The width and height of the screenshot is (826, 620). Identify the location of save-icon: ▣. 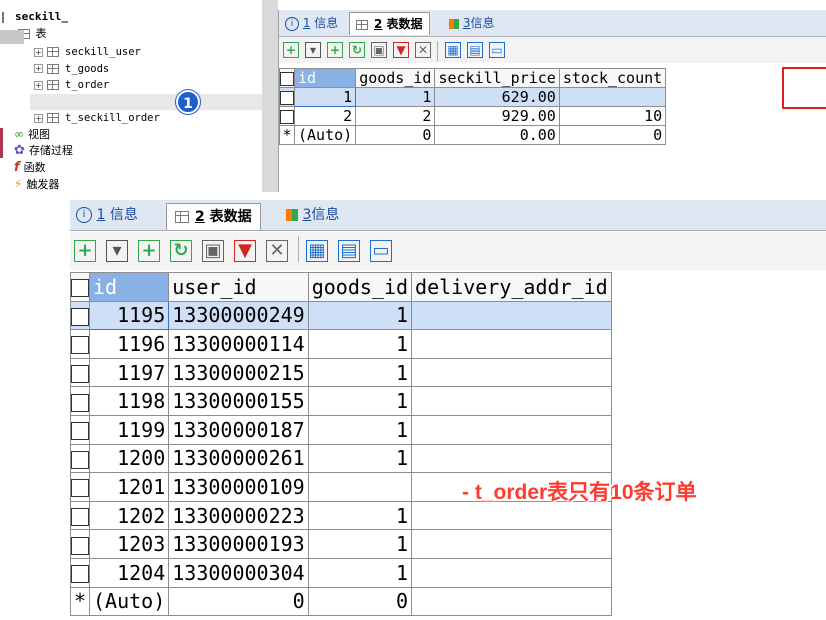
(213, 251).